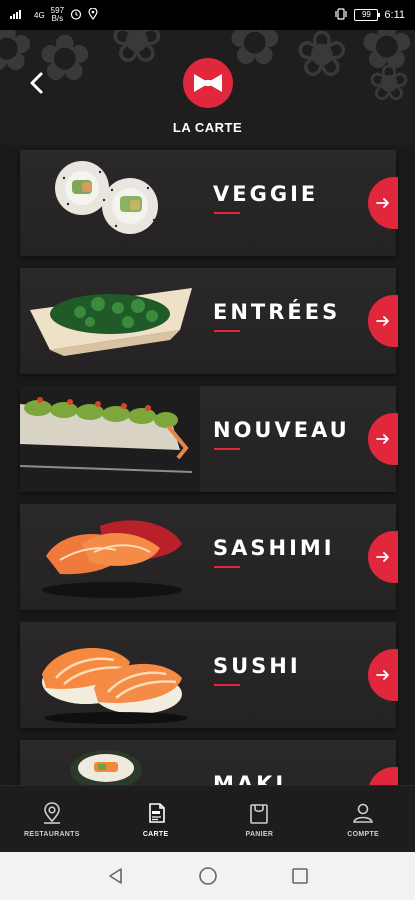  I want to click on signal-icon, so click(19, 15).